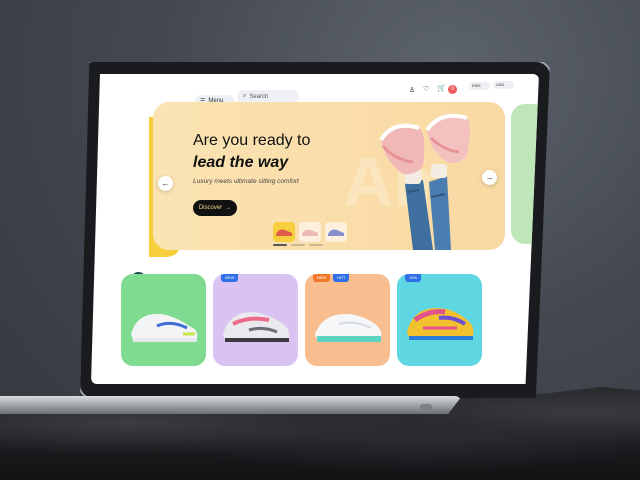 The height and width of the screenshot is (480, 640). What do you see at coordinates (441, 88) in the screenshot?
I see `cart-icon: 🛒` at bounding box center [441, 88].